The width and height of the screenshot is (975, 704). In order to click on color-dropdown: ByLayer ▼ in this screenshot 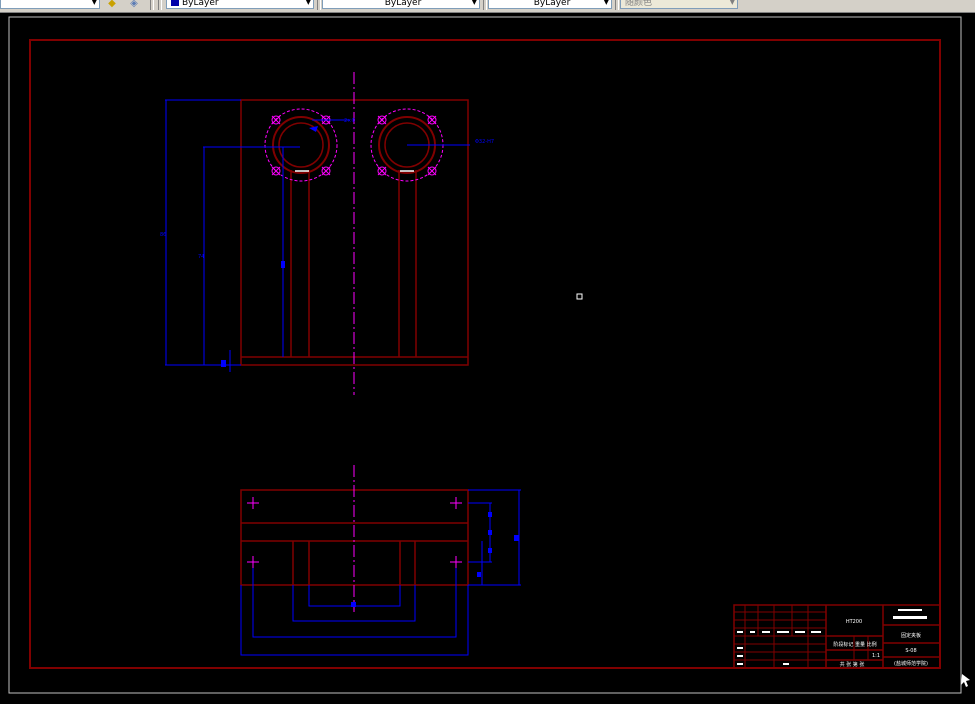, I will do `click(240, 4)`.